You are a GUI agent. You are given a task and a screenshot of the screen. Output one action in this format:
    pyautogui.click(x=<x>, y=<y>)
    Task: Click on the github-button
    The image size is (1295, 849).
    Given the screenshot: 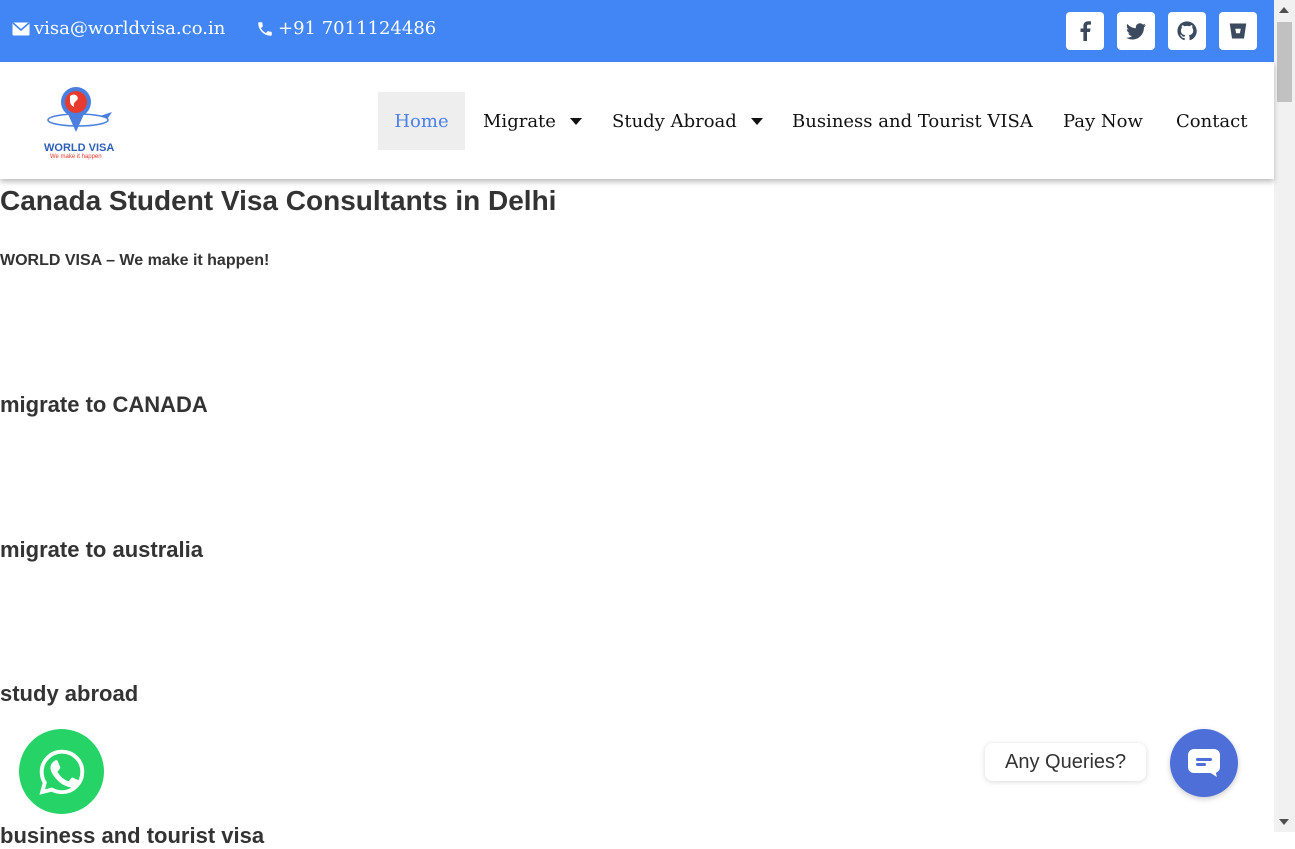 What is the action you would take?
    pyautogui.click(x=1187, y=31)
    